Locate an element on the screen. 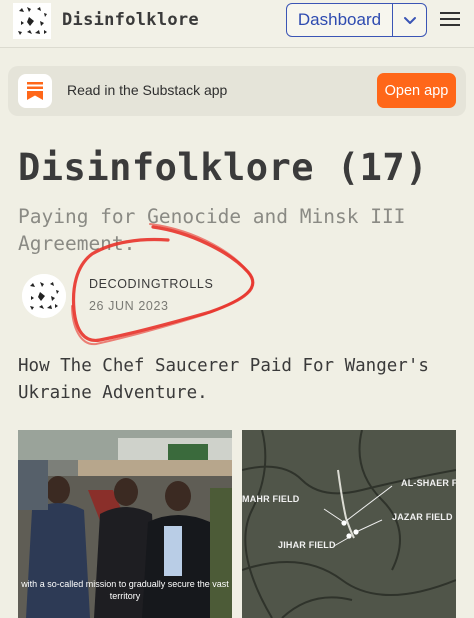 The image size is (474, 618). dashboard-button: Dashboard is located at coordinates (340, 20).